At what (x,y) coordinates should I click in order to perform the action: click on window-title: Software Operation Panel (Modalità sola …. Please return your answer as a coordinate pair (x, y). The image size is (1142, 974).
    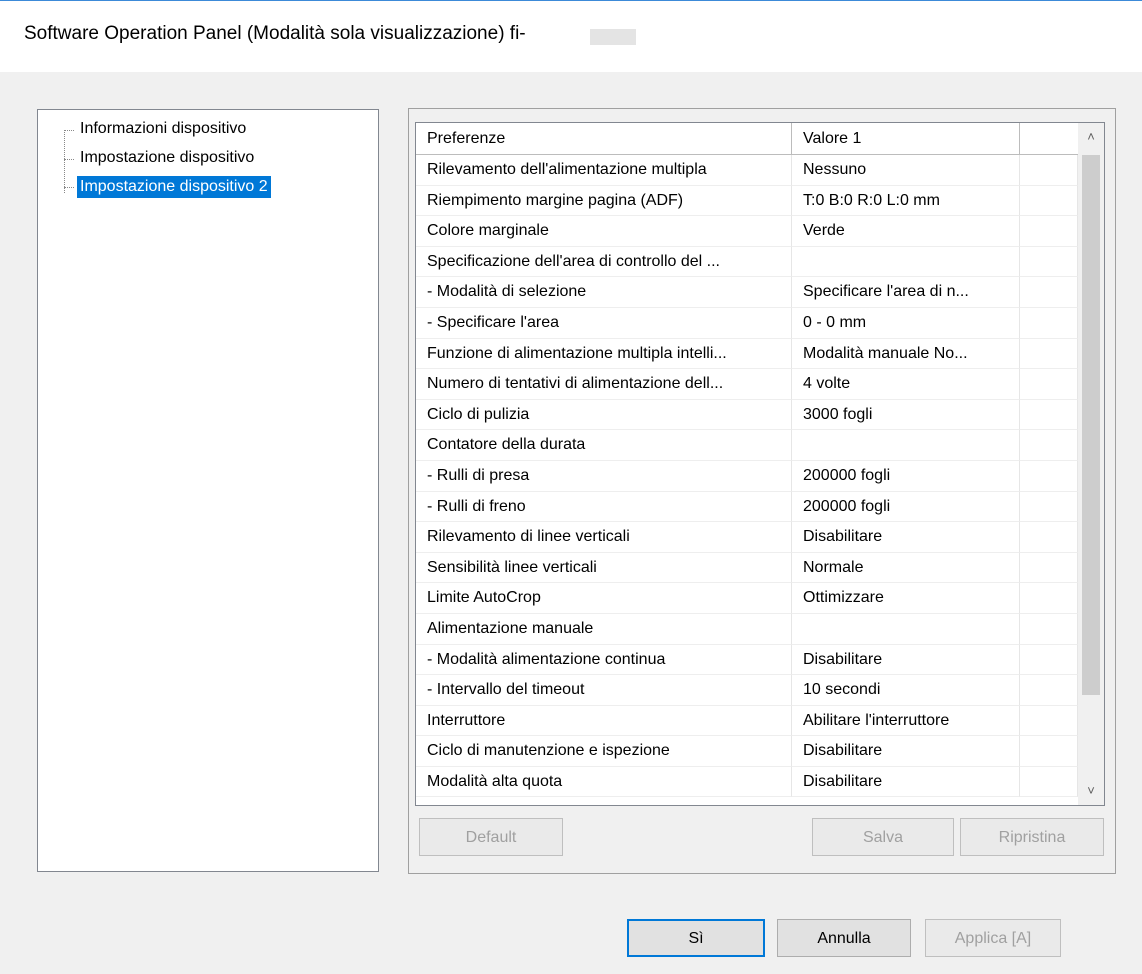
    Looking at the image, I should click on (275, 33).